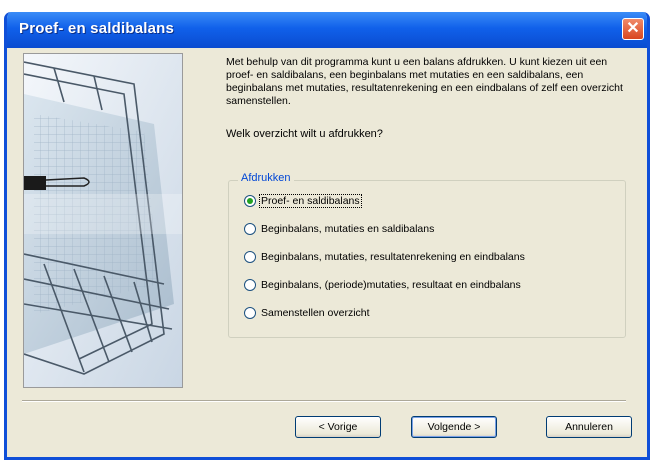 Image resolution: width=654 pixels, height=464 pixels. I want to click on option-proef-saldibalans: Proef- en saldibalans, so click(303, 201).